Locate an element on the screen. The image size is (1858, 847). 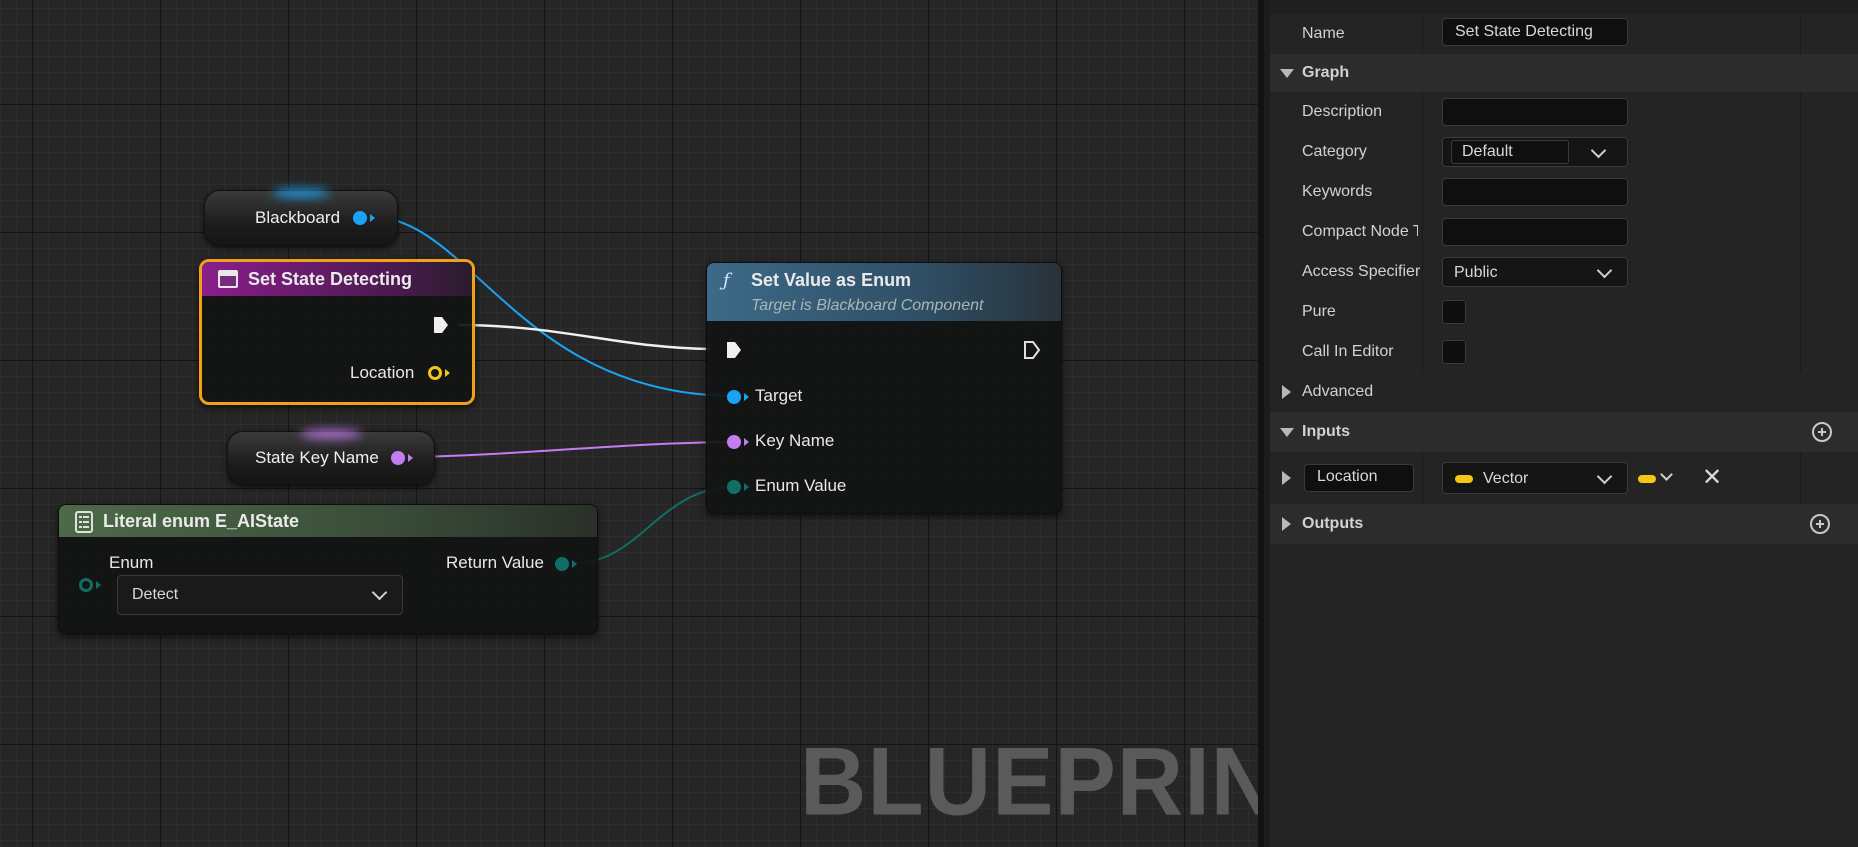
name-field: Set State Detecting is located at coordinates (1535, 32).